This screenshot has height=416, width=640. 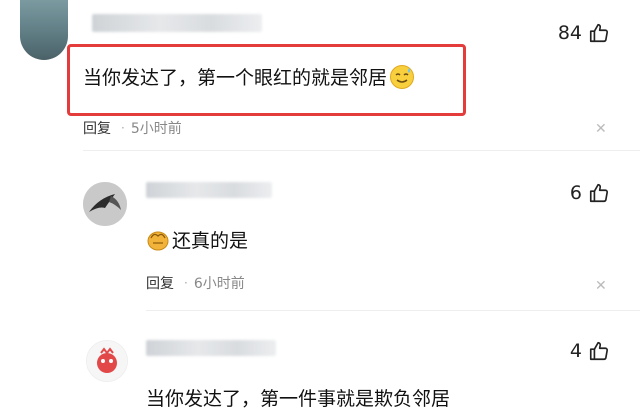 I want to click on comment-text: 当你发达了，第一个眼红的就是邻居, so click(x=249, y=76).